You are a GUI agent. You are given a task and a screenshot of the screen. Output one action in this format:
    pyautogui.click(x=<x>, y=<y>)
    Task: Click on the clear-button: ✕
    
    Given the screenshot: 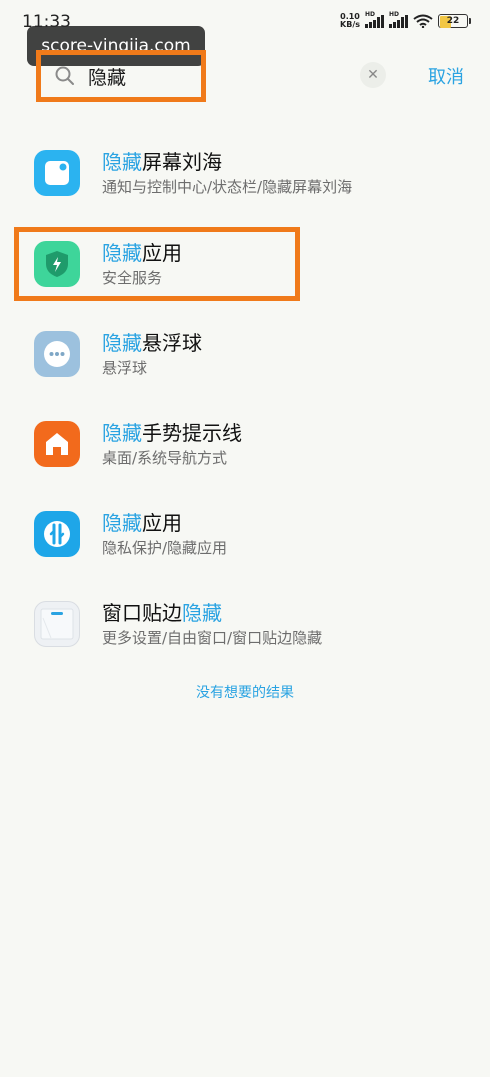 What is the action you would take?
    pyautogui.click(x=373, y=75)
    